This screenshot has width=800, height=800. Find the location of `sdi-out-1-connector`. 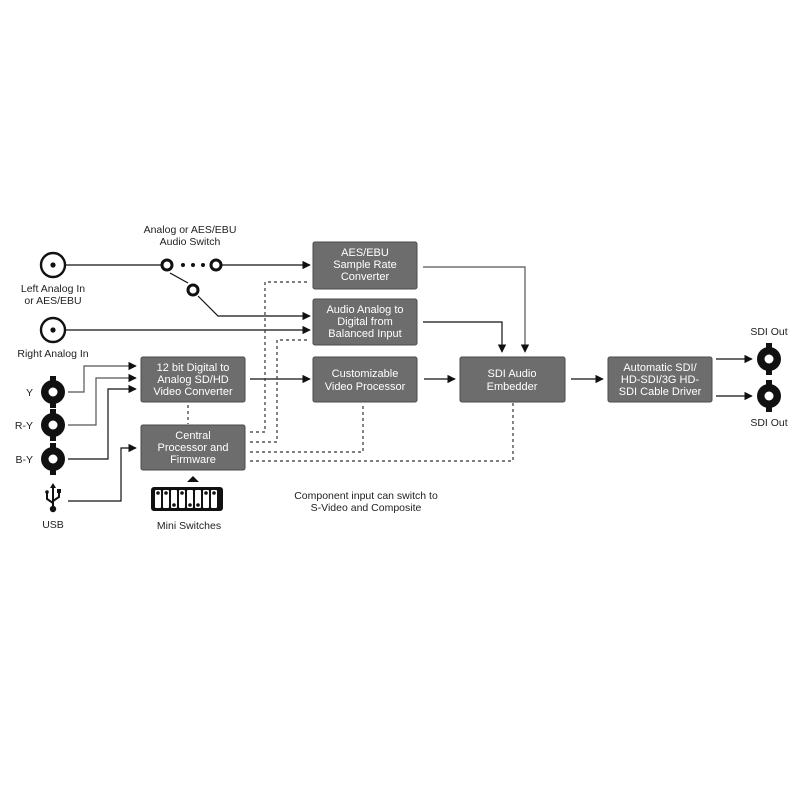

sdi-out-1-connector is located at coordinates (769, 359).